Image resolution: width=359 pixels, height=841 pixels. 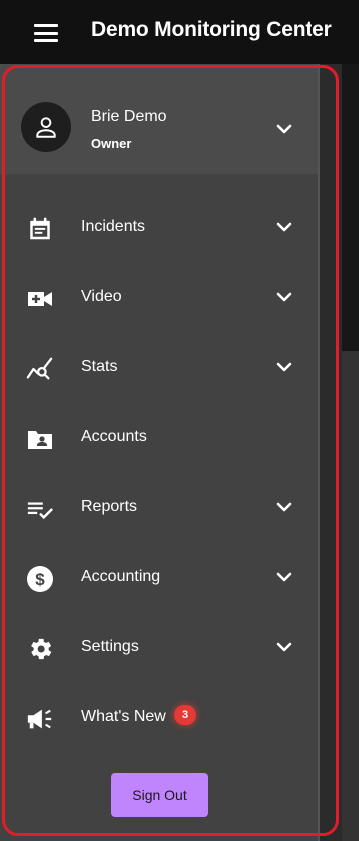 What do you see at coordinates (159, 647) in the screenshot?
I see `menu-item-settings: Settings` at bounding box center [159, 647].